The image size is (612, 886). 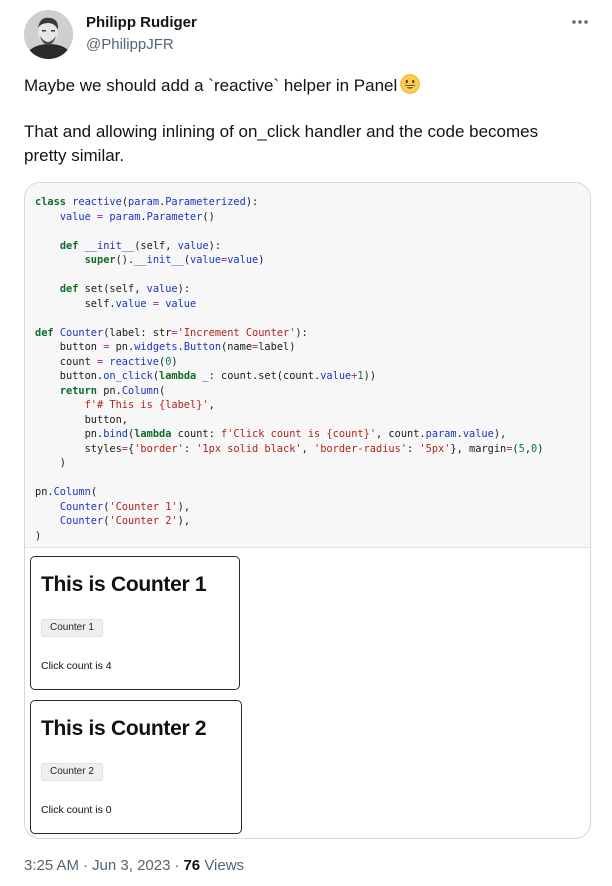 What do you see at coordinates (137, 216) in the screenshot?
I see `code-line: value = param.Parameter()` at bounding box center [137, 216].